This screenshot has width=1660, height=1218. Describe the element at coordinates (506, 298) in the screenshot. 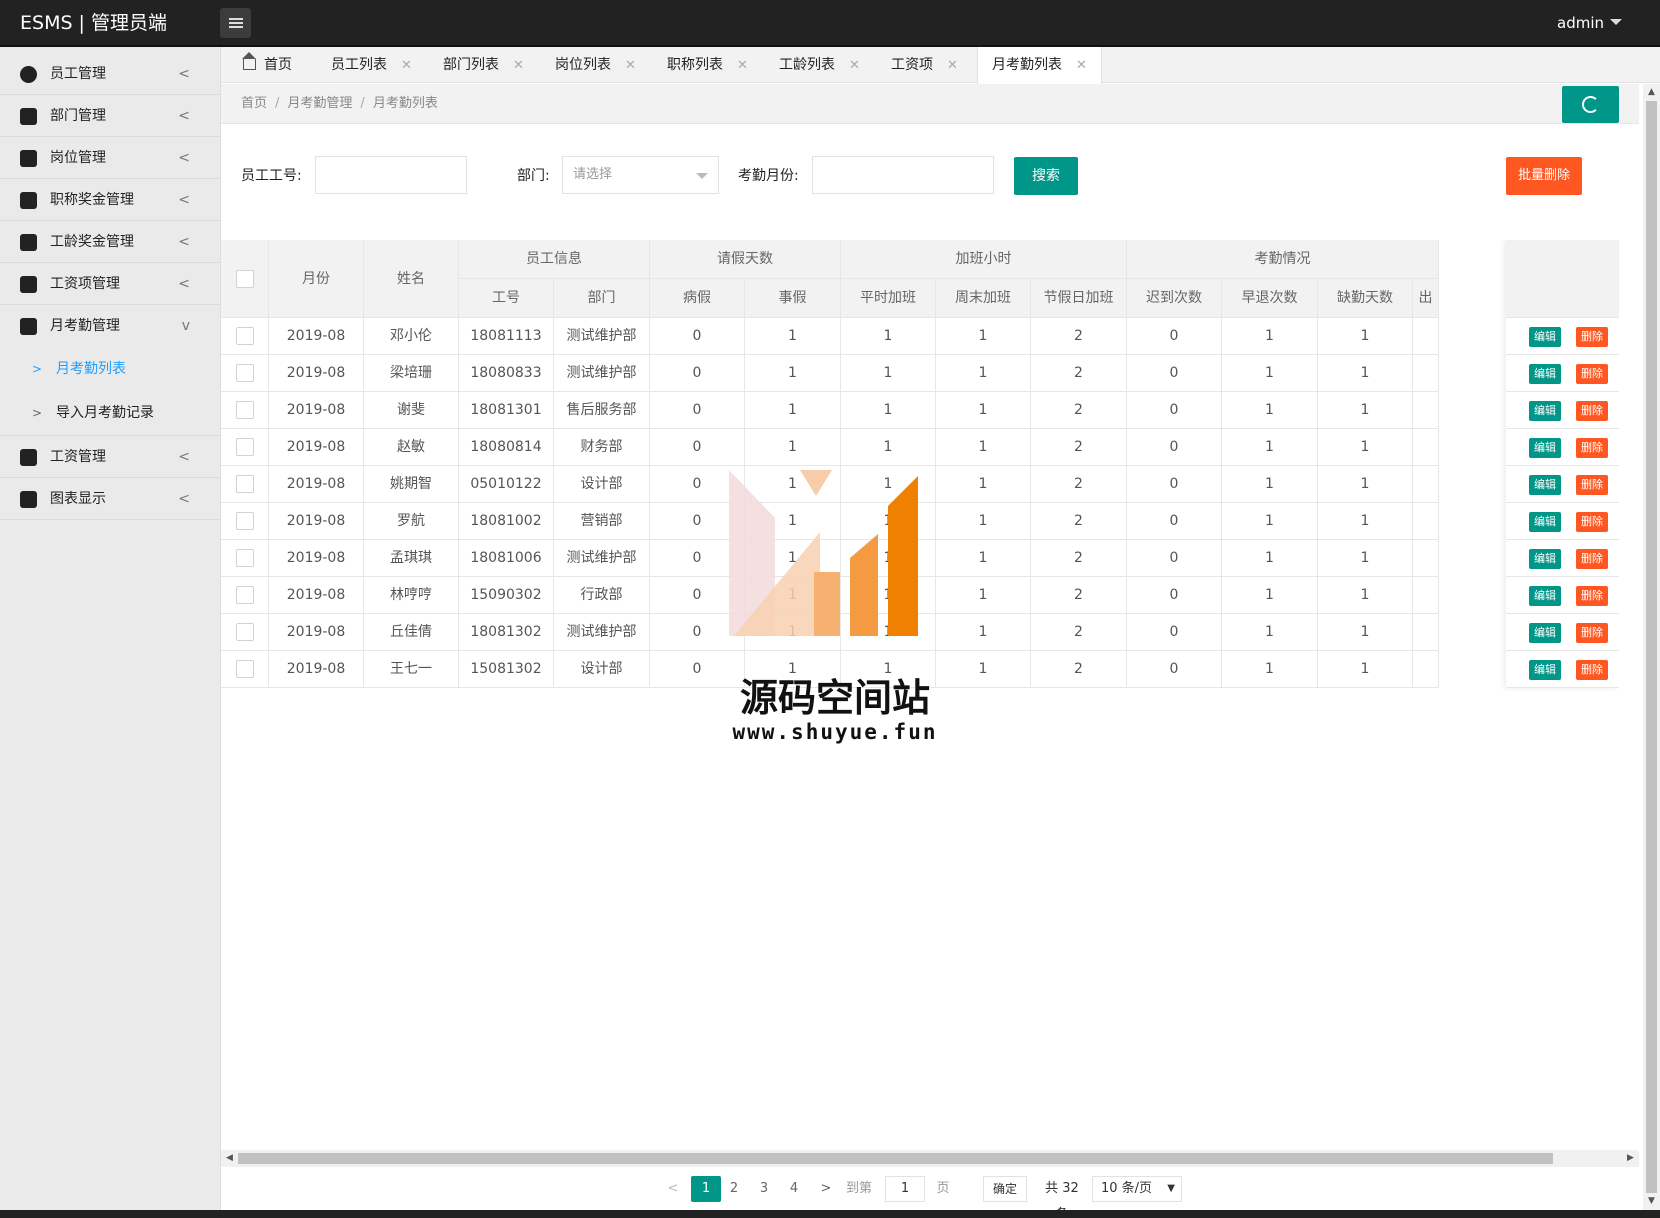

I see `column-header: 工号` at that location.